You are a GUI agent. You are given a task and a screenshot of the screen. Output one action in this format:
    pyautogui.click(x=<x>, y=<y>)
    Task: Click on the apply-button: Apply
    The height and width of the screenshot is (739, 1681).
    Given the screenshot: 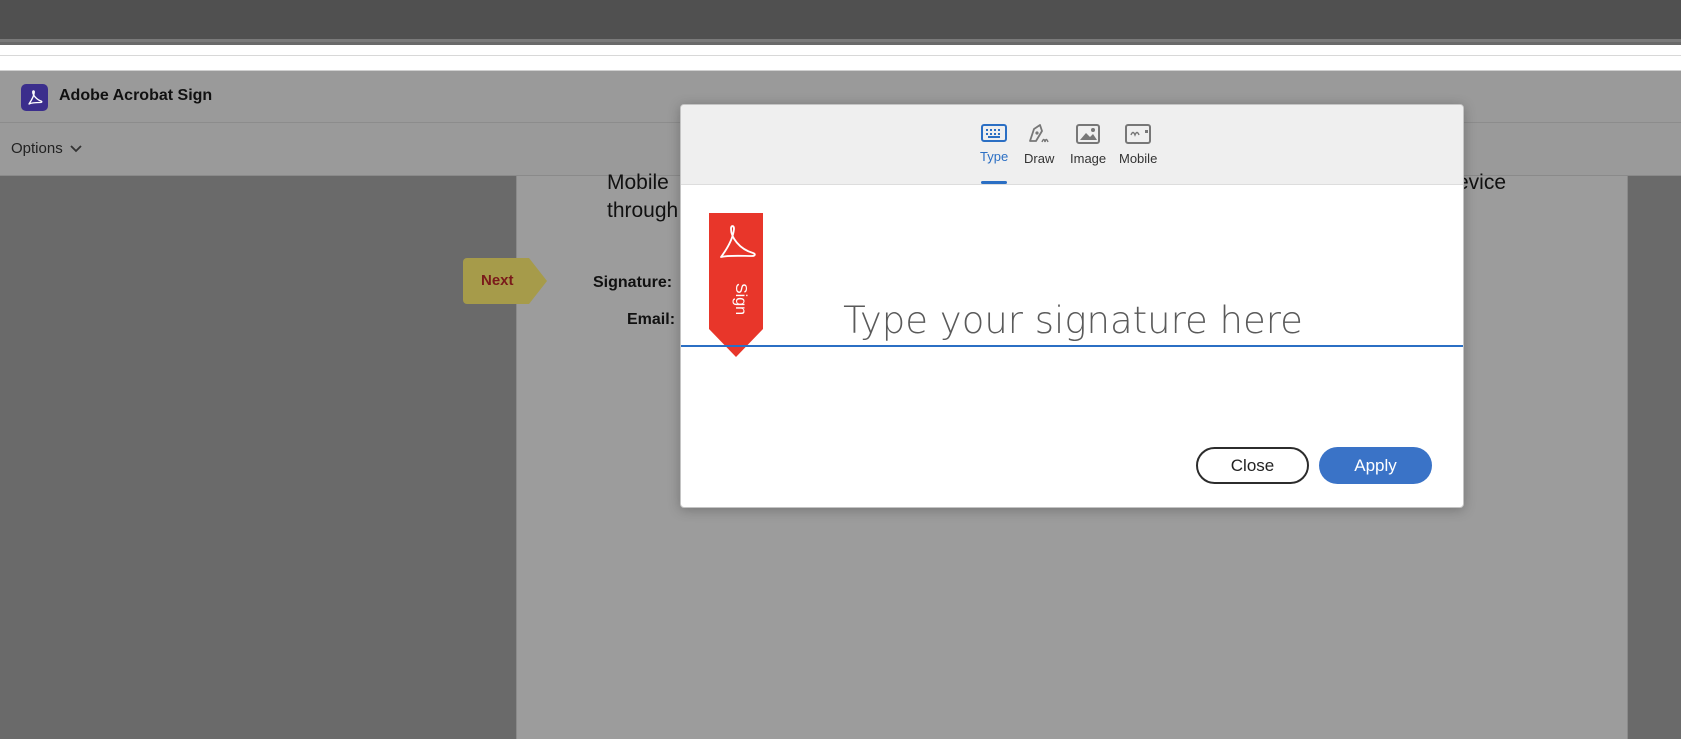 What is the action you would take?
    pyautogui.click(x=1375, y=465)
    